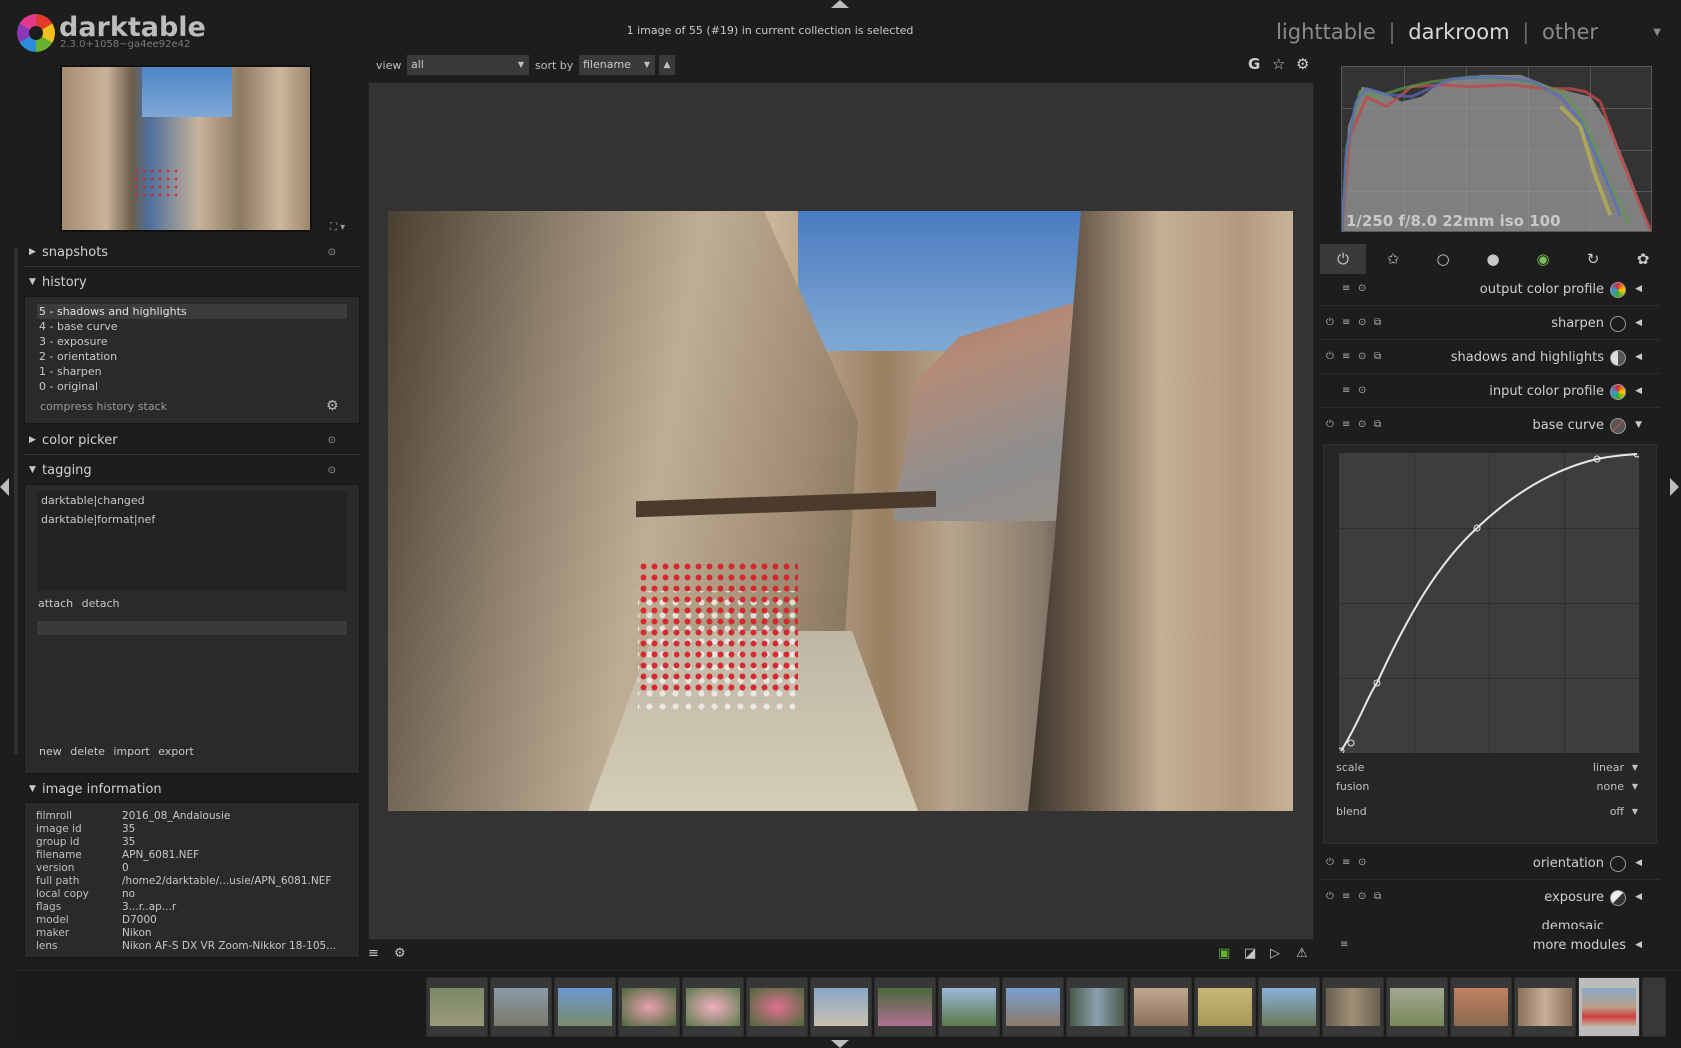 The image size is (1681, 1048). I want to click on grouping-icon: G, so click(1254, 64).